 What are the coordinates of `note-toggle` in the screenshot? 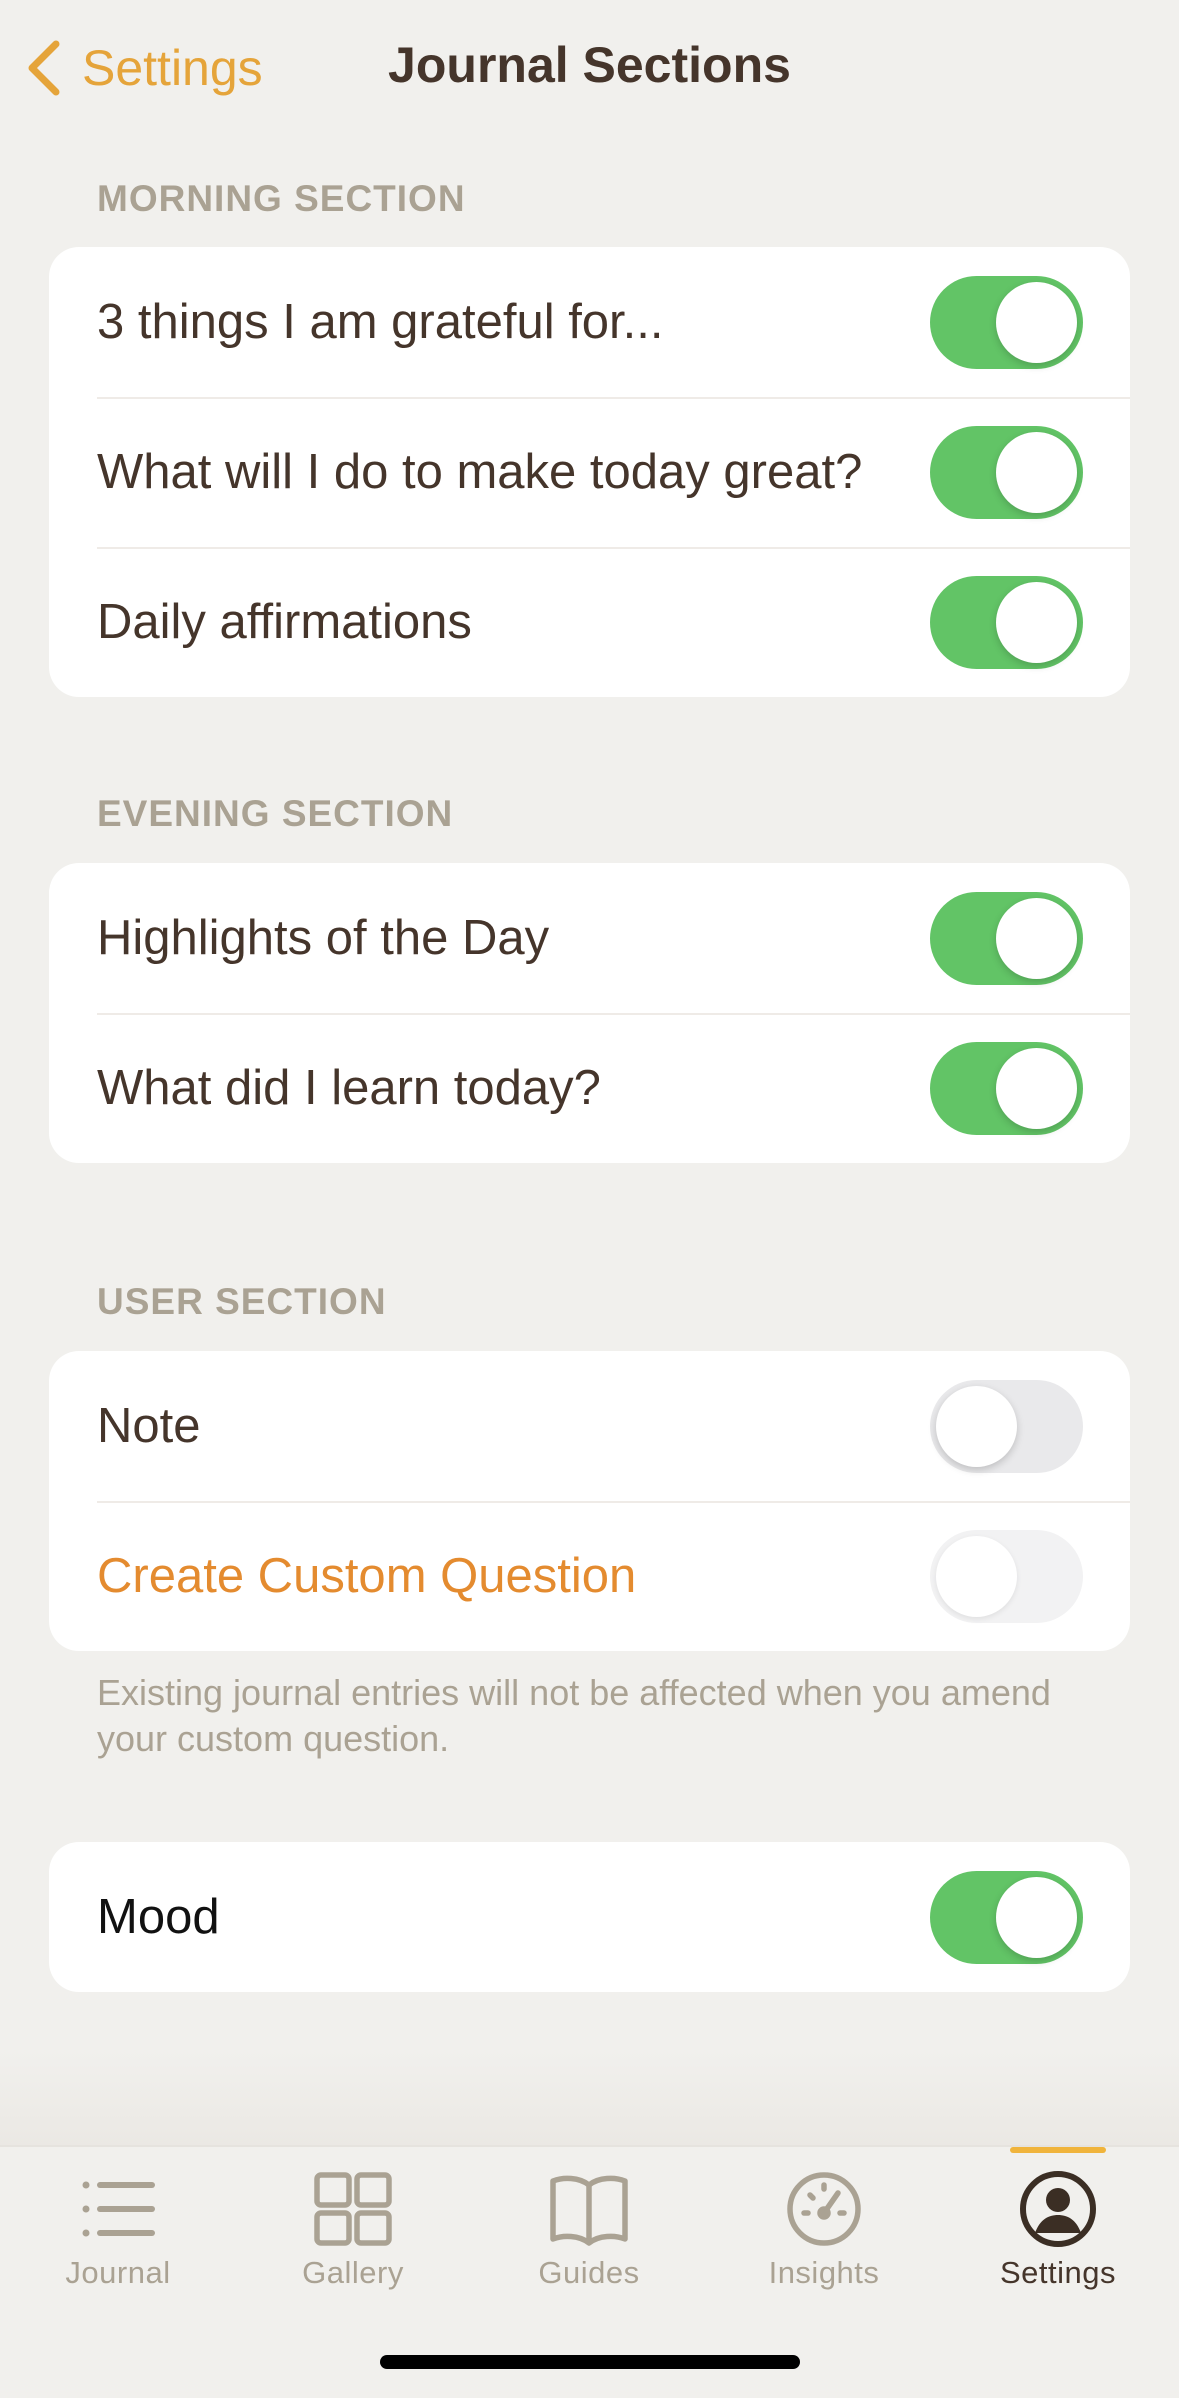 It's located at (1006, 1426).